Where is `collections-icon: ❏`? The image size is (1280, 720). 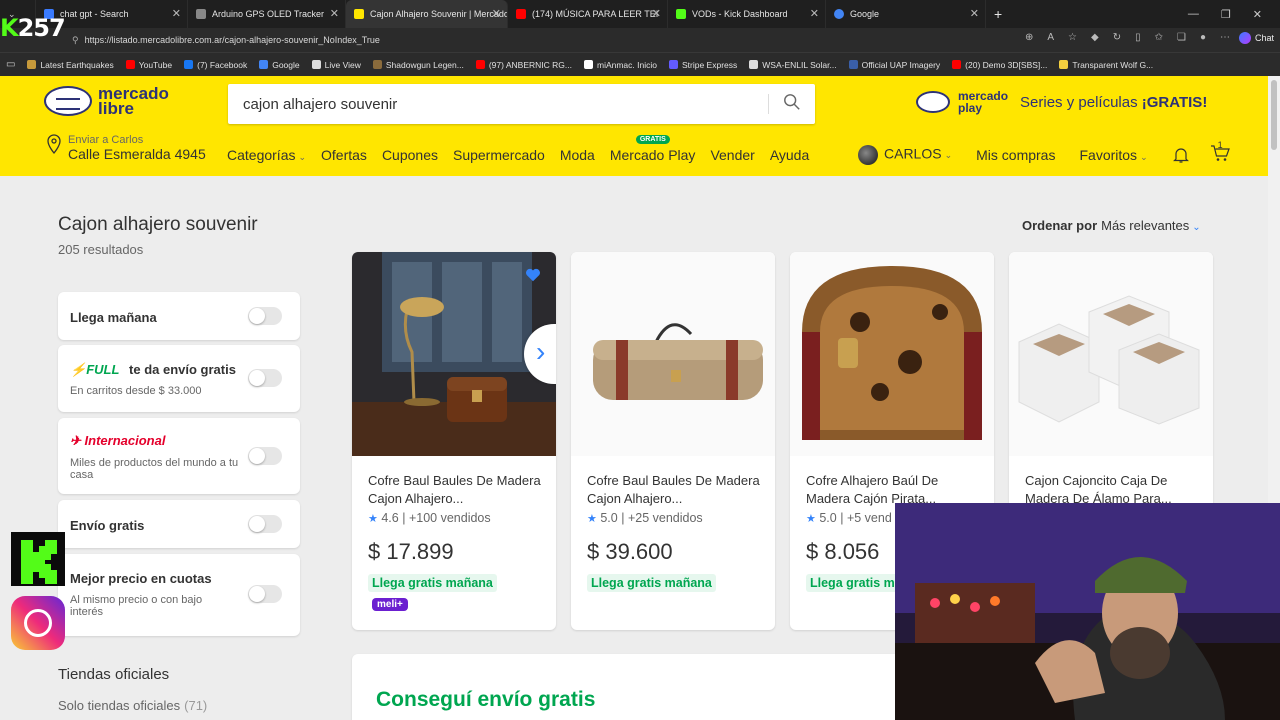
collections-icon: ❏ is located at coordinates (1181, 37).